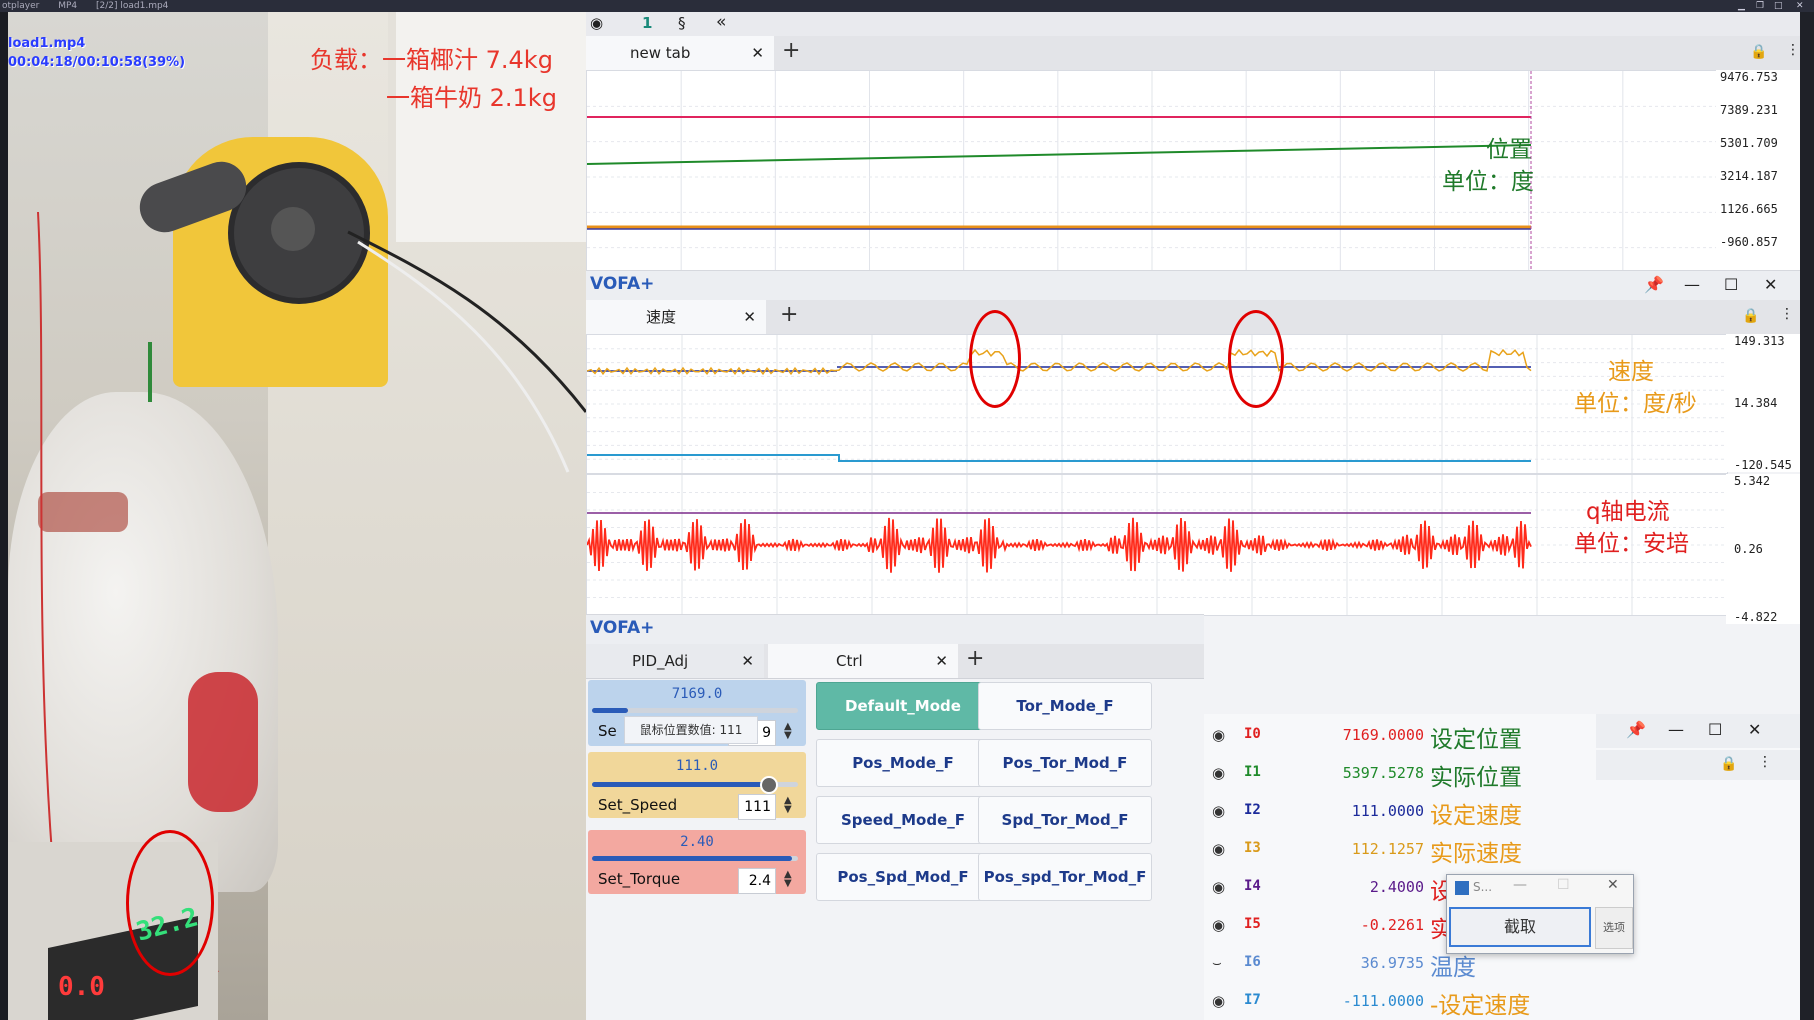  What do you see at coordinates (1065, 763) in the screenshot?
I see `pos-tor-mode-button: Pos_Tor_Mod_F` at bounding box center [1065, 763].